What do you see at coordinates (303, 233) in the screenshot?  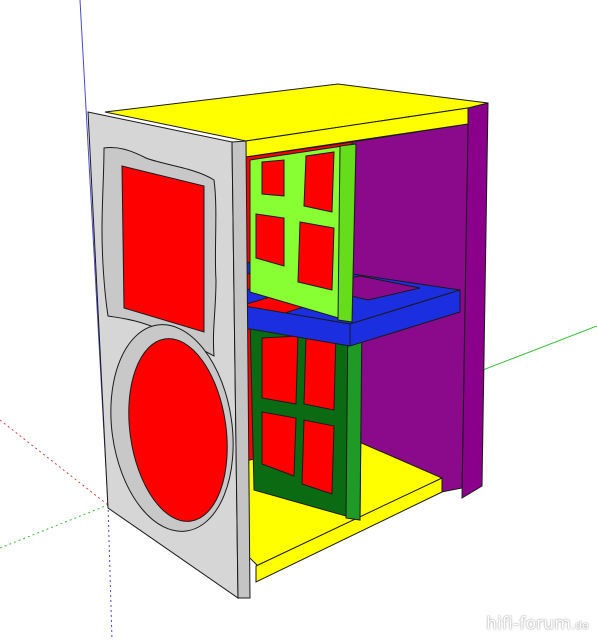 I see `upper-brace` at bounding box center [303, 233].